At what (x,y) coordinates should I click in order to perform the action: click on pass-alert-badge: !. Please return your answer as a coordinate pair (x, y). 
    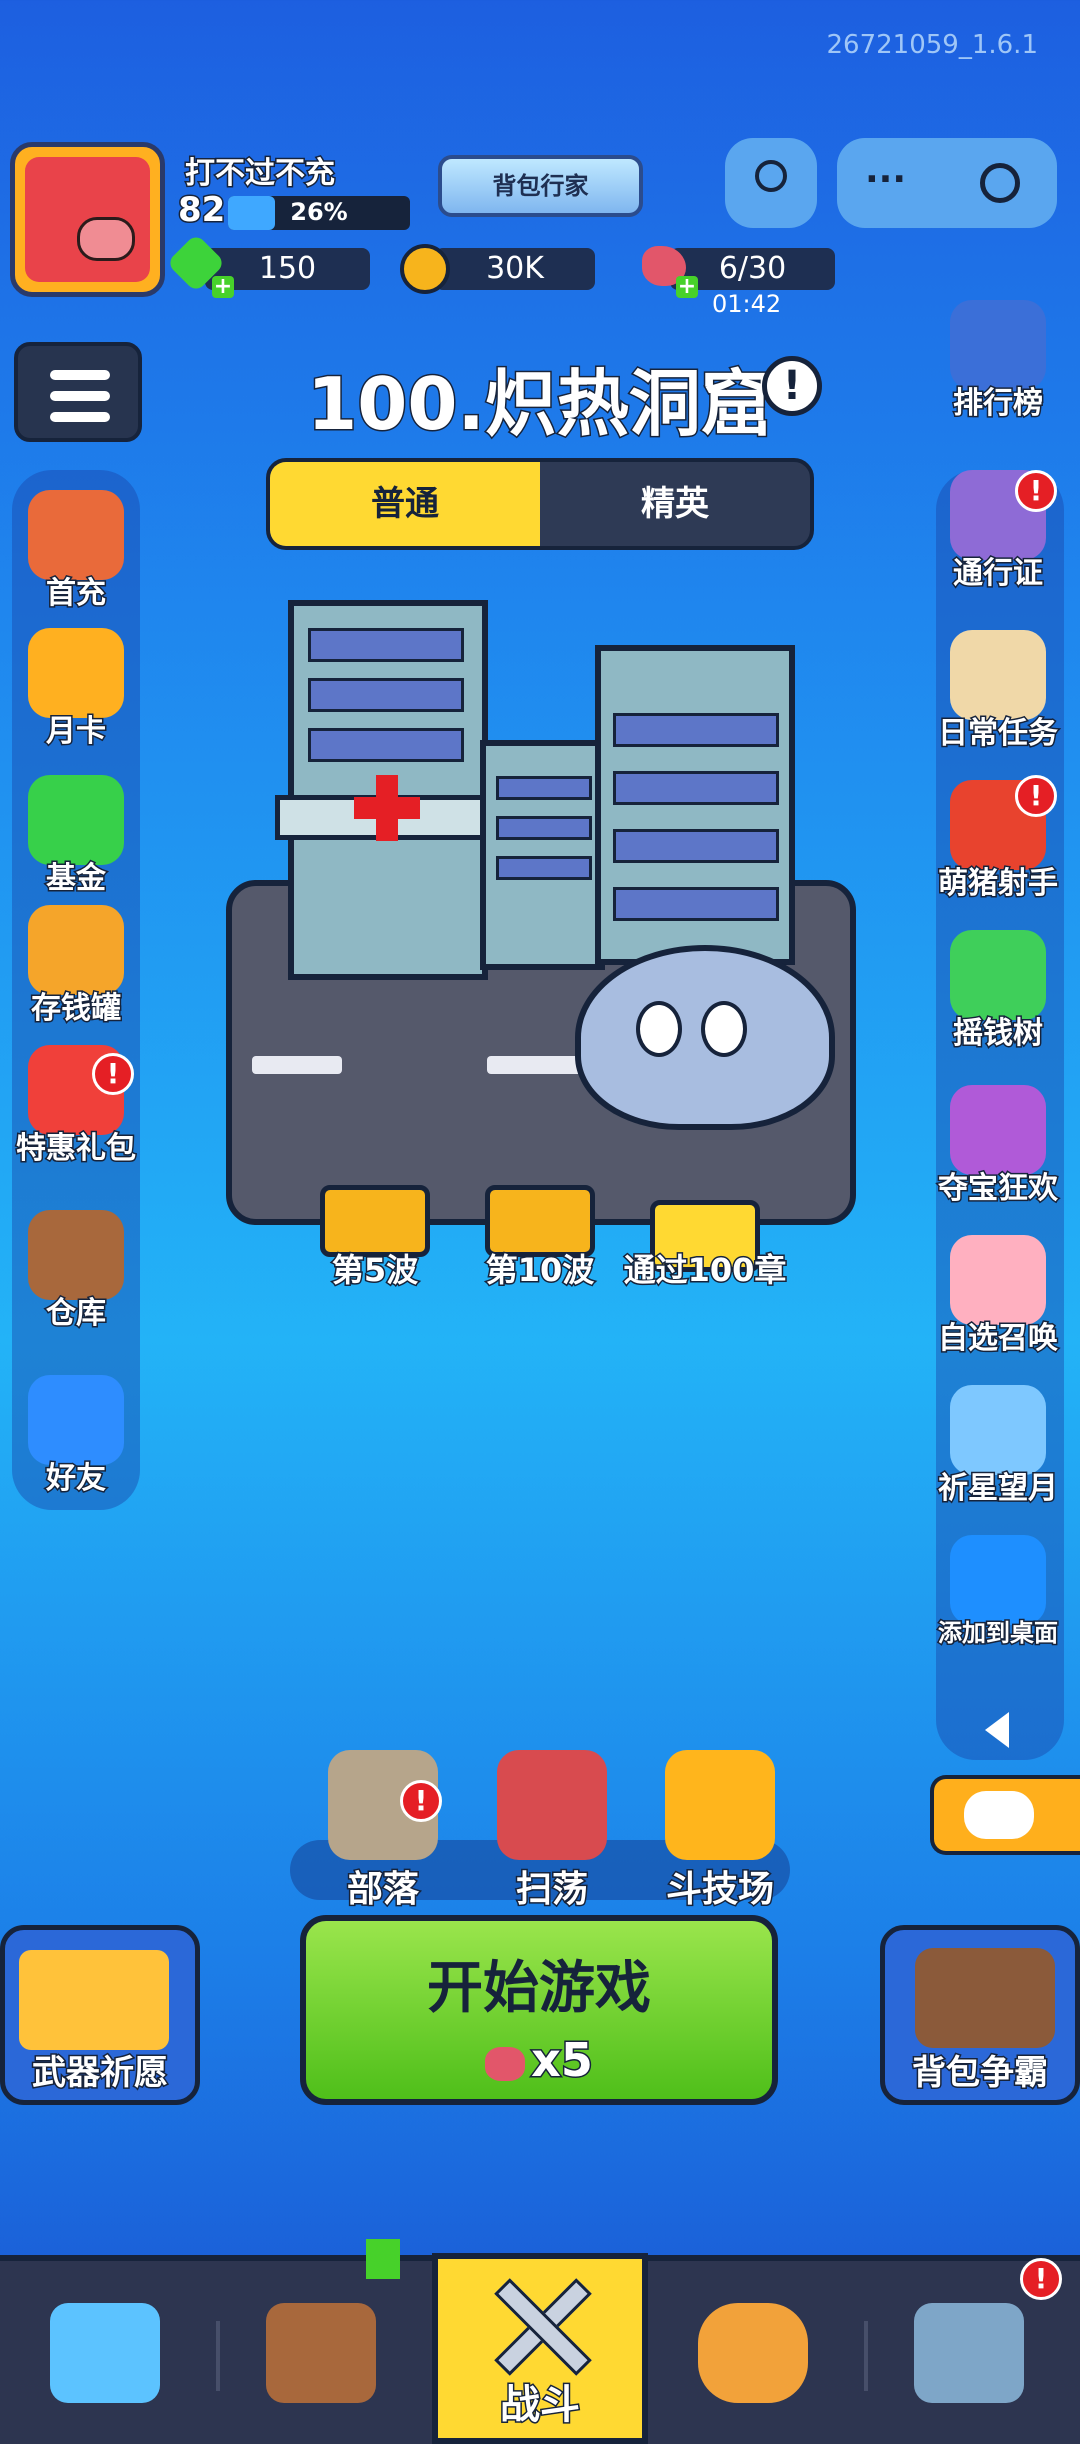
    Looking at the image, I should click on (1036, 491).